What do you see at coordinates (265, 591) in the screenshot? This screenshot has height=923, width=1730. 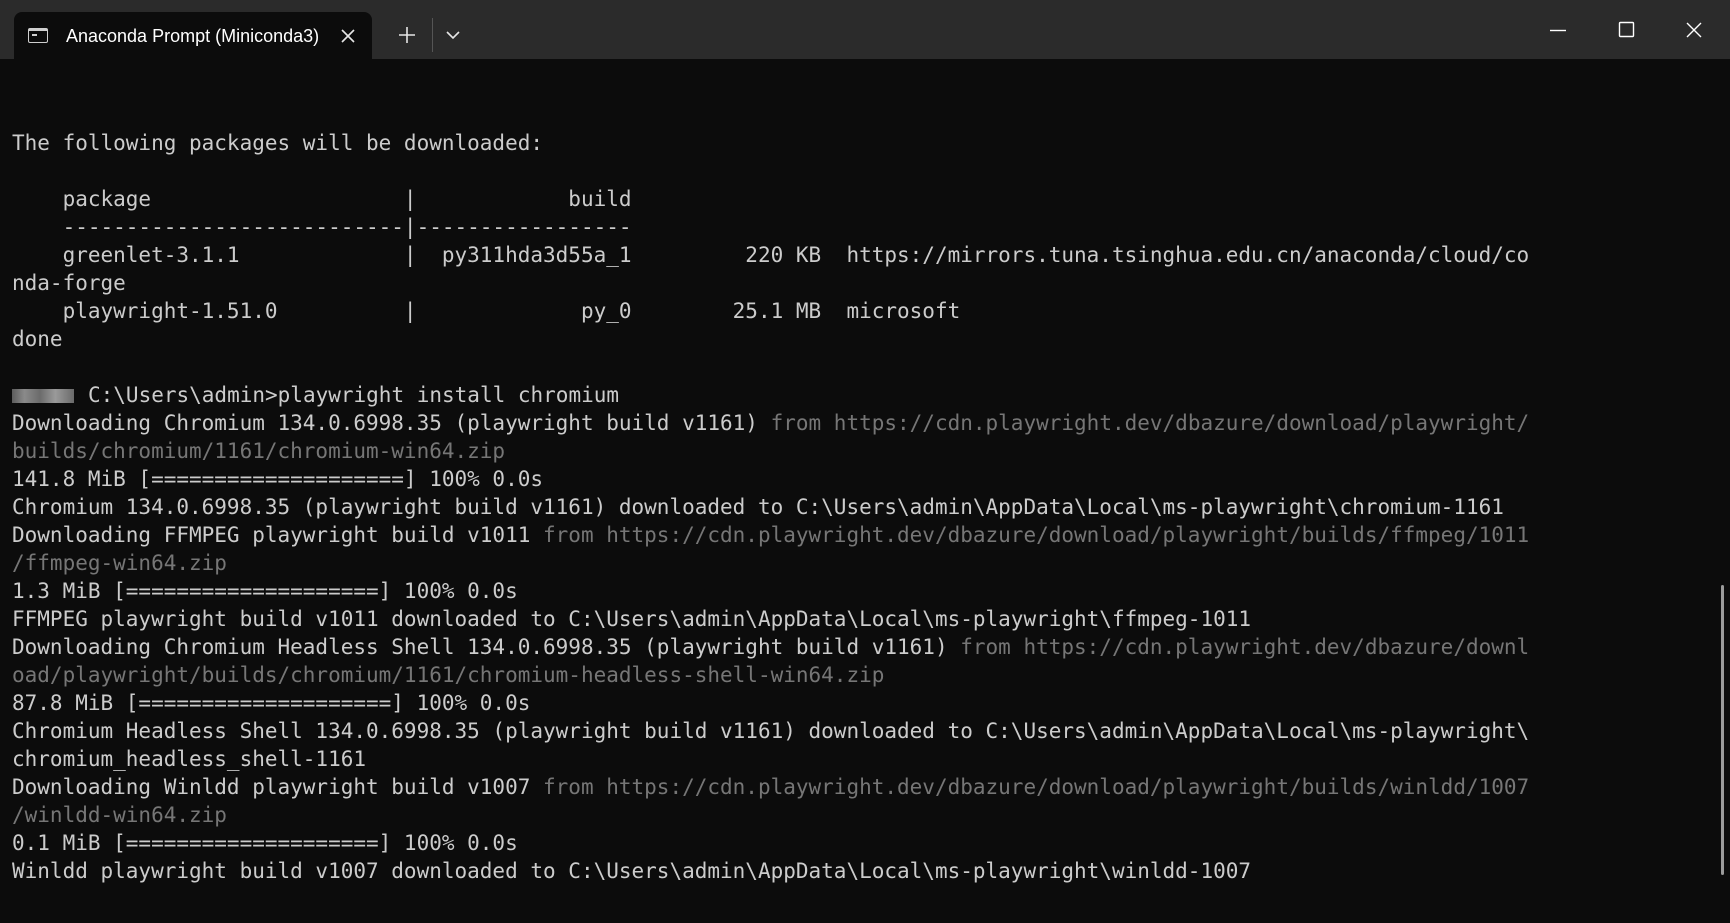 I see `line-text: 1.3 MiB [====================] 100% 0.0s` at bounding box center [265, 591].